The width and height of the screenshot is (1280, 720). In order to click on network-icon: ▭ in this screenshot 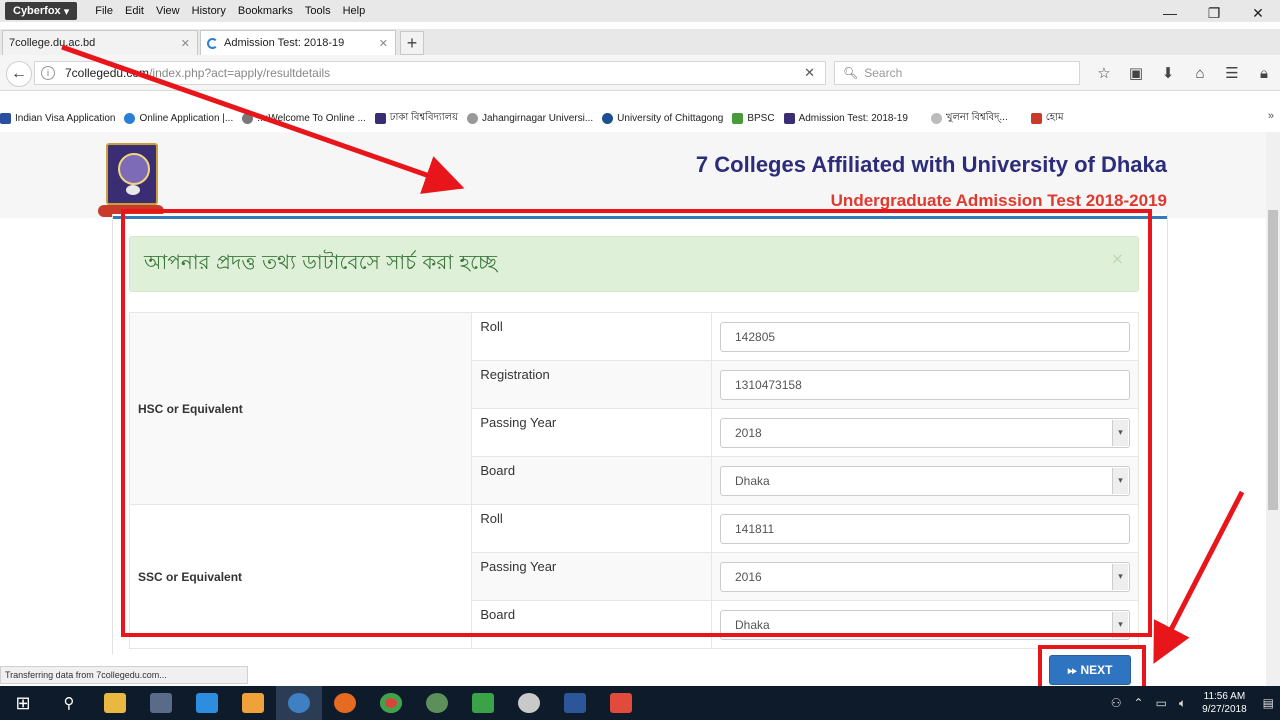, I will do `click(1161, 703)`.